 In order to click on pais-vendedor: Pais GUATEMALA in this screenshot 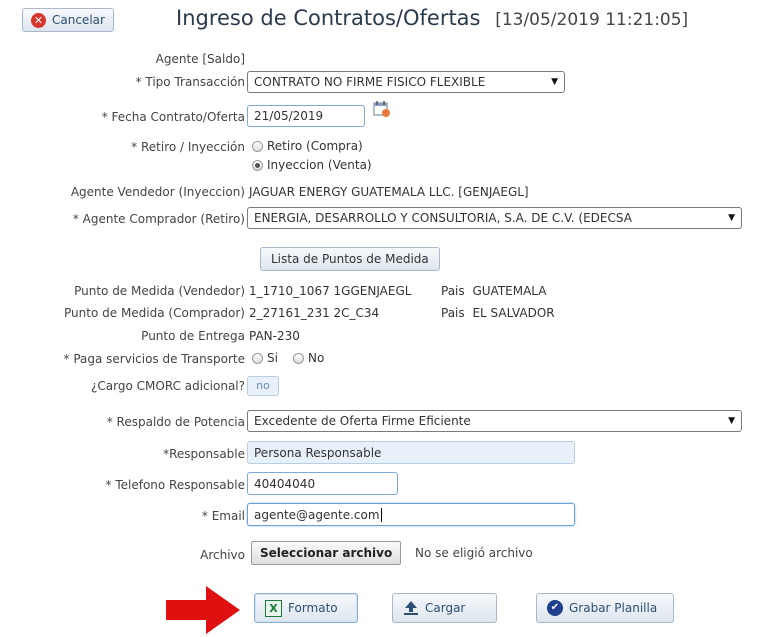, I will do `click(494, 291)`.